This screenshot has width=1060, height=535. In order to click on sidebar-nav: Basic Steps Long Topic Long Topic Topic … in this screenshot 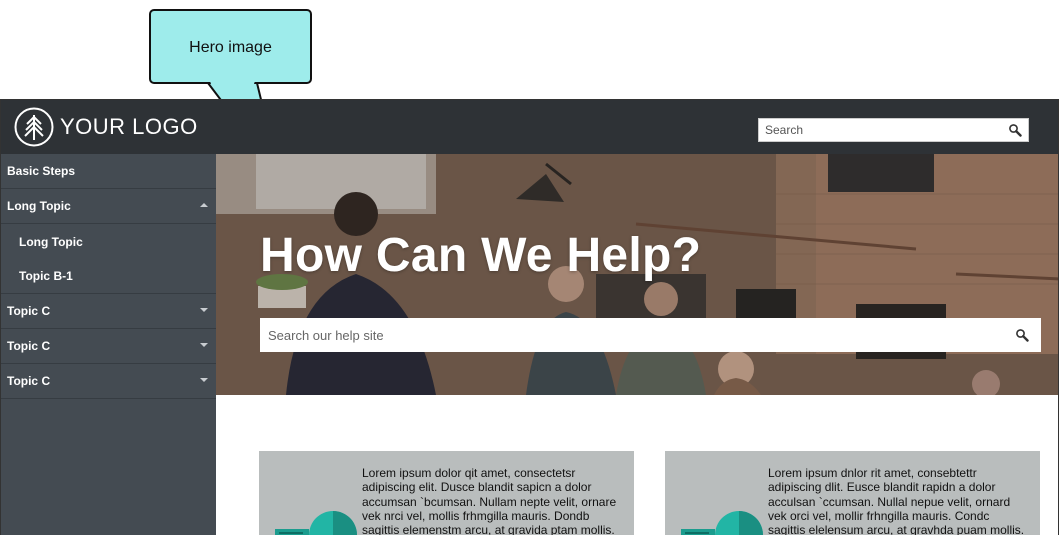, I will do `click(108, 344)`.